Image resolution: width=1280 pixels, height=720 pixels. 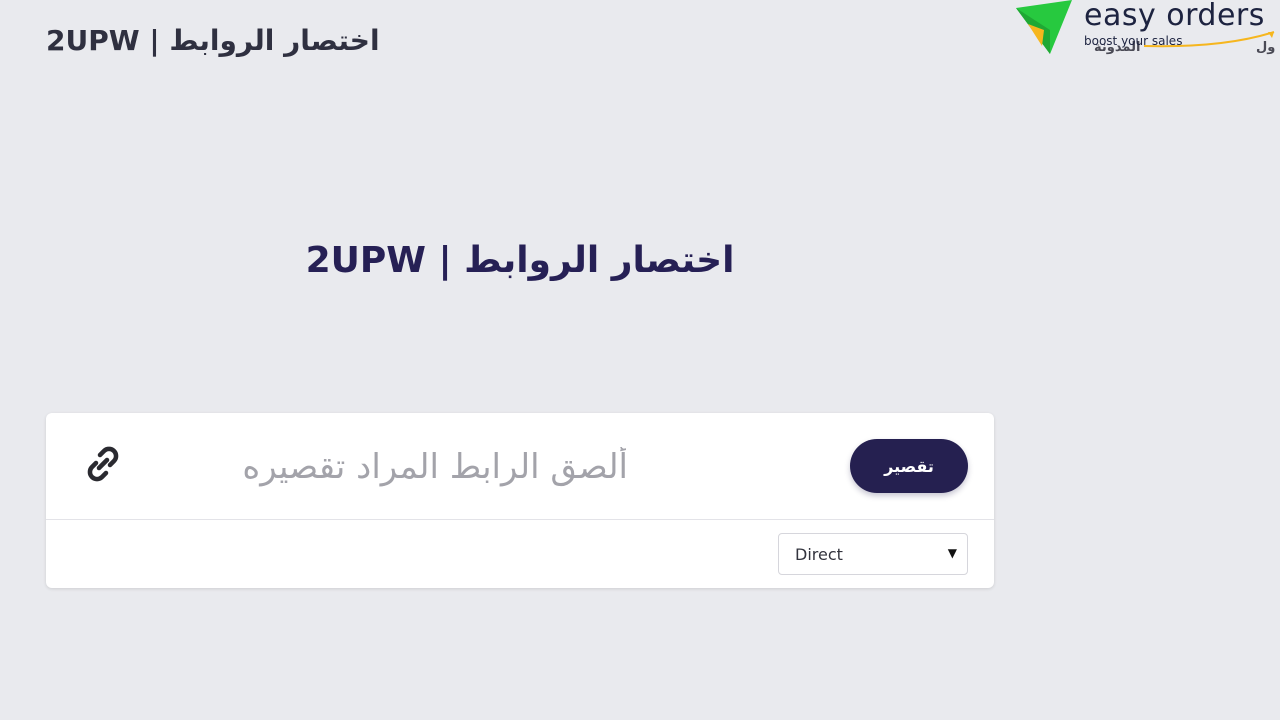 I want to click on easy-orders-logo: easy orders boost your sales, so click(x=1147, y=29).